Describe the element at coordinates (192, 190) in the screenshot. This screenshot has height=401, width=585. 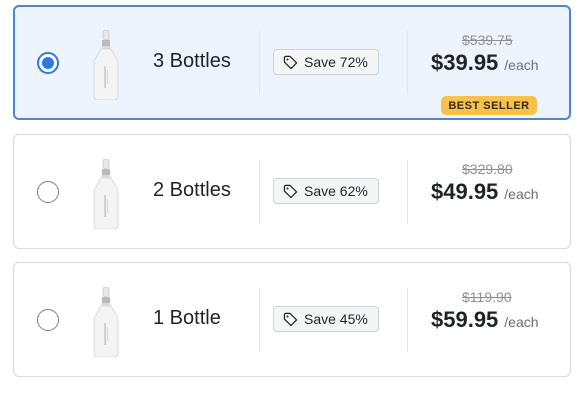
I see `quantity-label: 2 Bottles` at that location.